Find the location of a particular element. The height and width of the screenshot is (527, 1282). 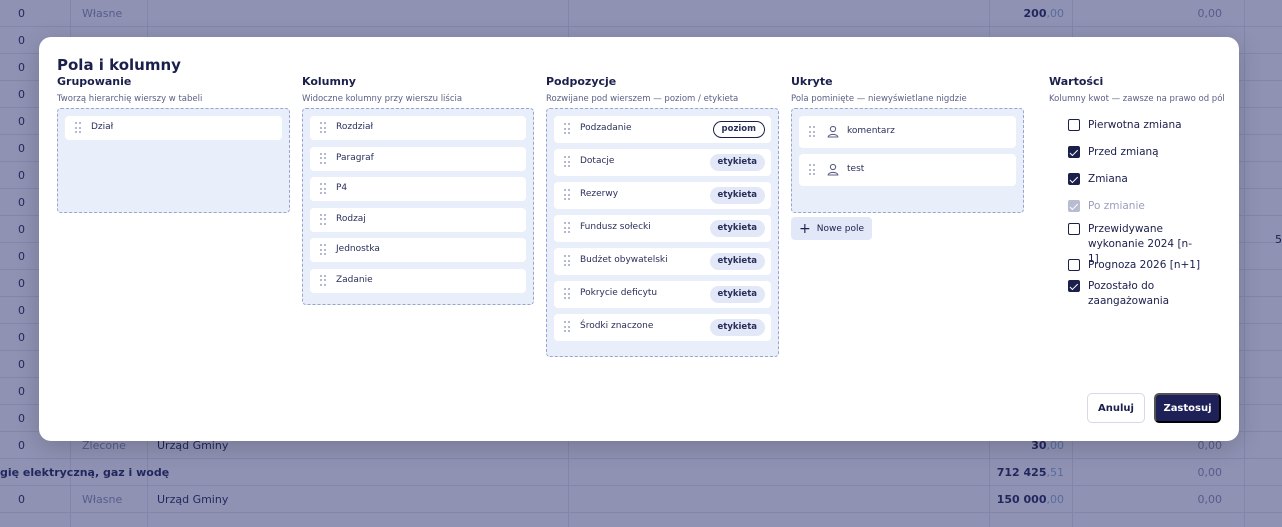

subitem-label: Rezerwy is located at coordinates (599, 194).